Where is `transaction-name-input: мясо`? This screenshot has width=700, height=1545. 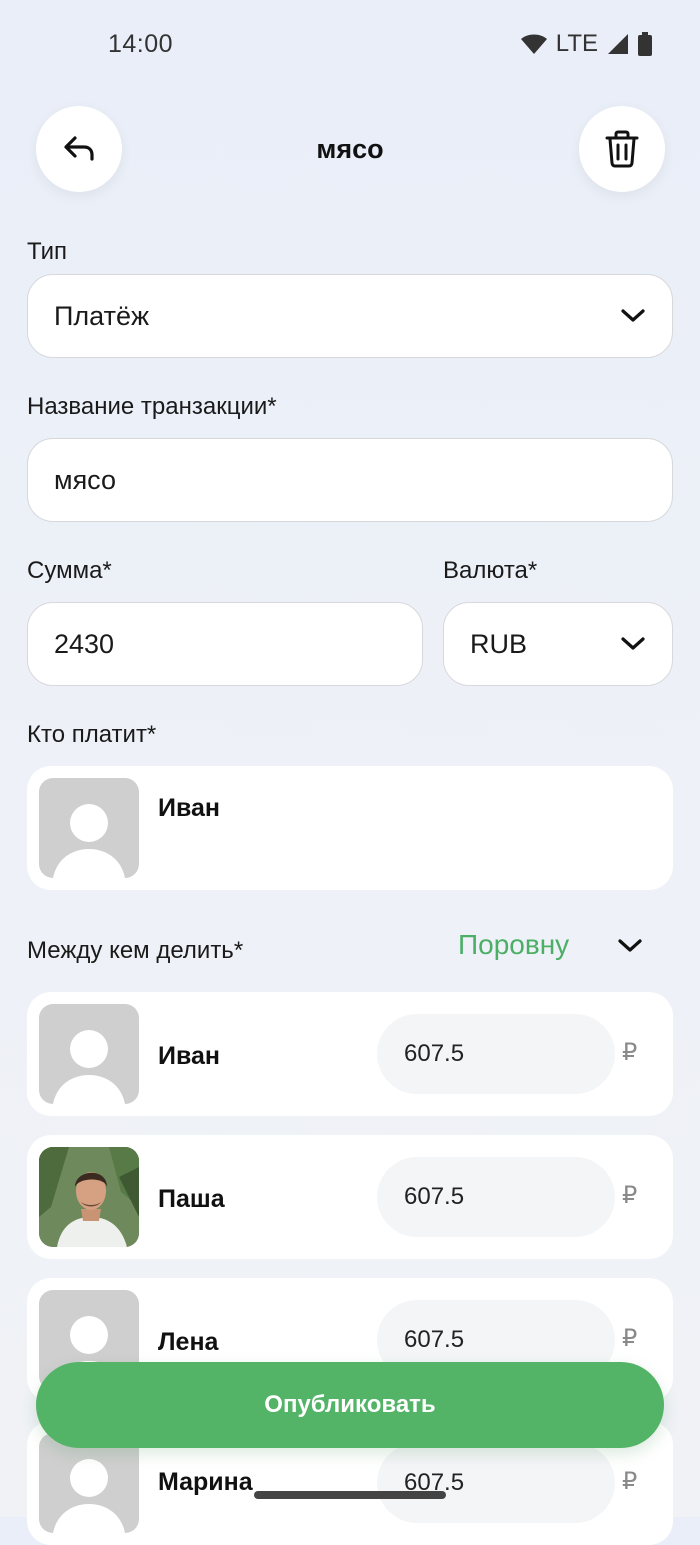
transaction-name-input: мясо is located at coordinates (350, 480).